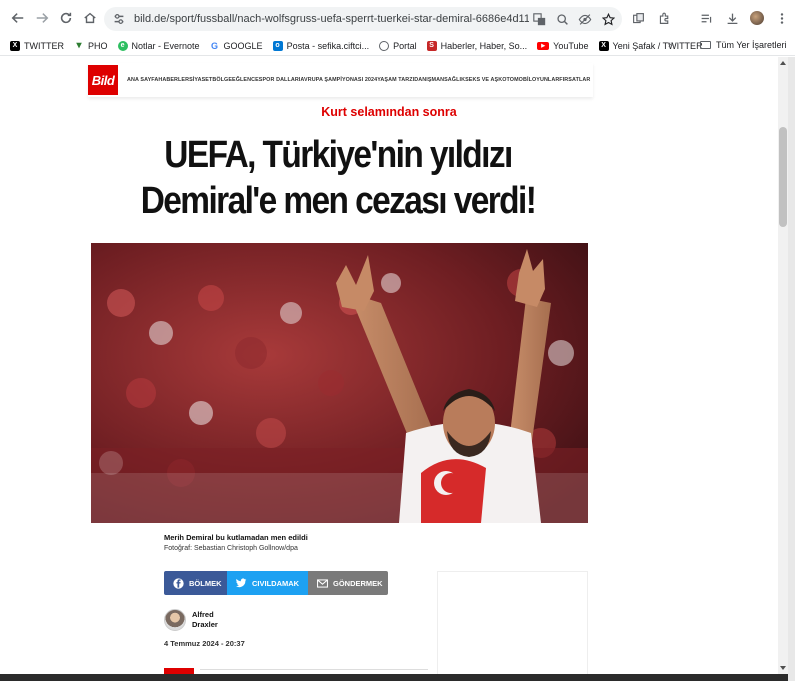 The height and width of the screenshot is (681, 795). Describe the element at coordinates (562, 19) in the screenshot. I see `zoom-icon` at that location.